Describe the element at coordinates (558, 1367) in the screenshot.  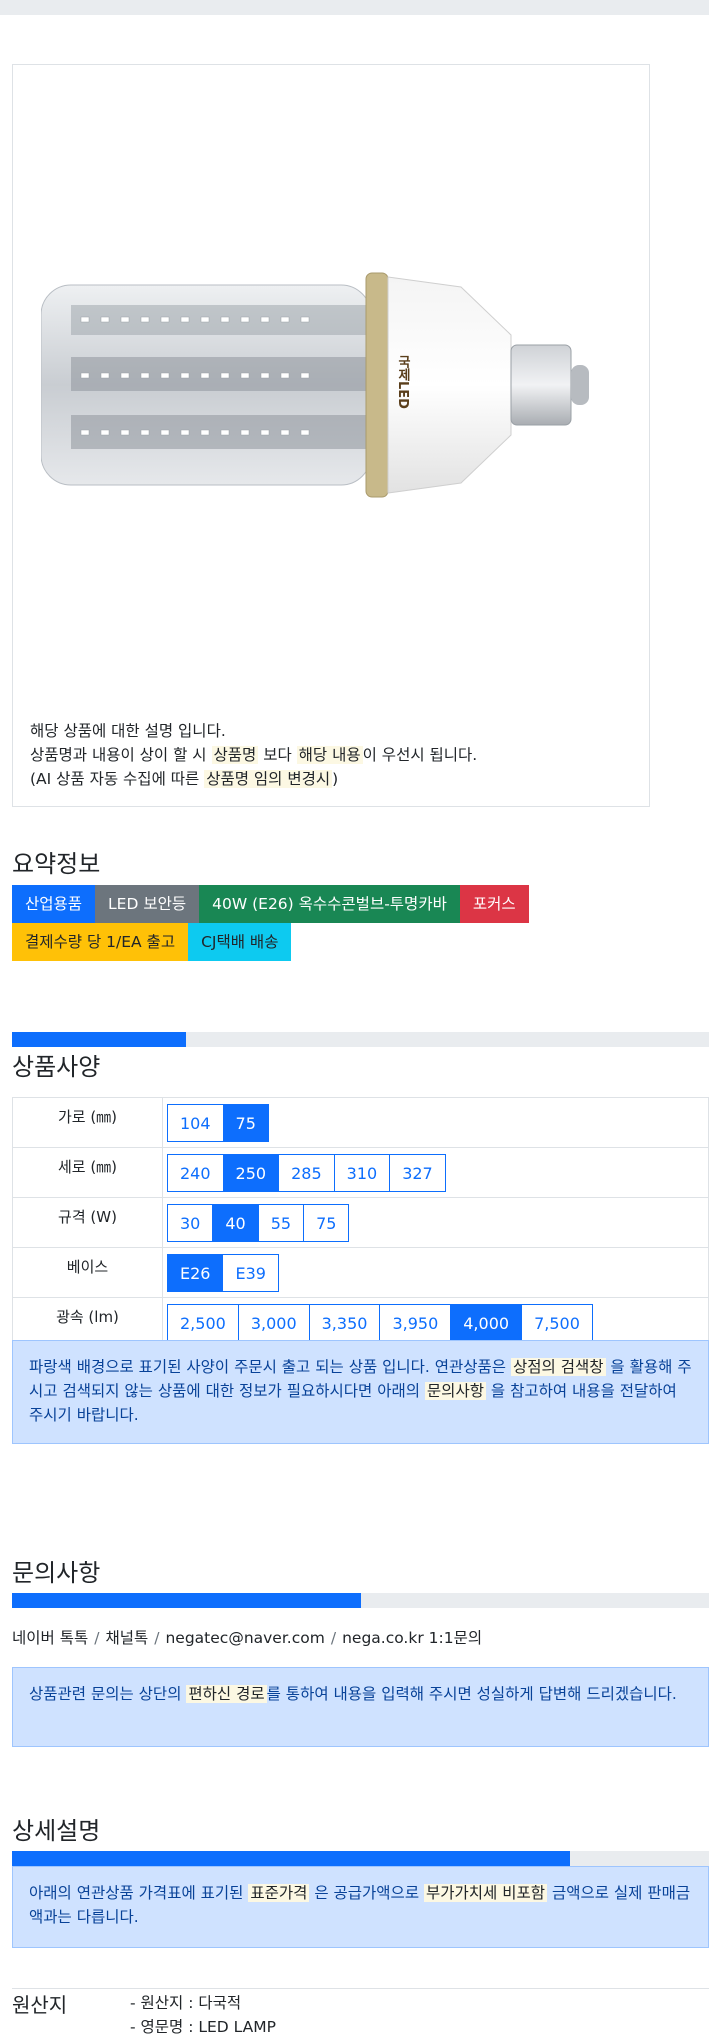
I see `highlight: 상점의 검색창` at that location.